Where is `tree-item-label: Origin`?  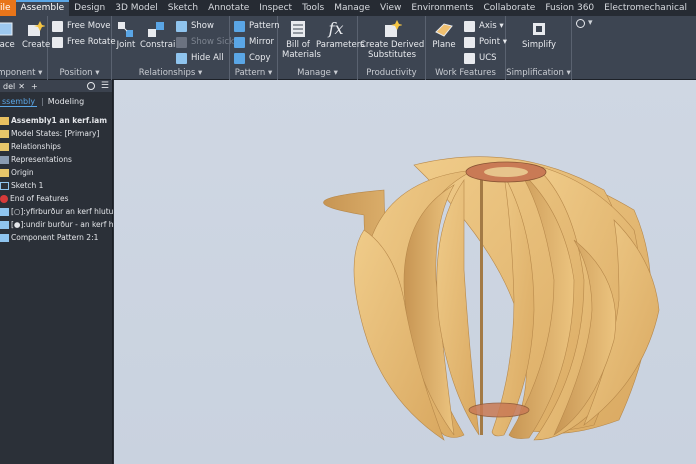
tree-item-label: Origin is located at coordinates (22, 172).